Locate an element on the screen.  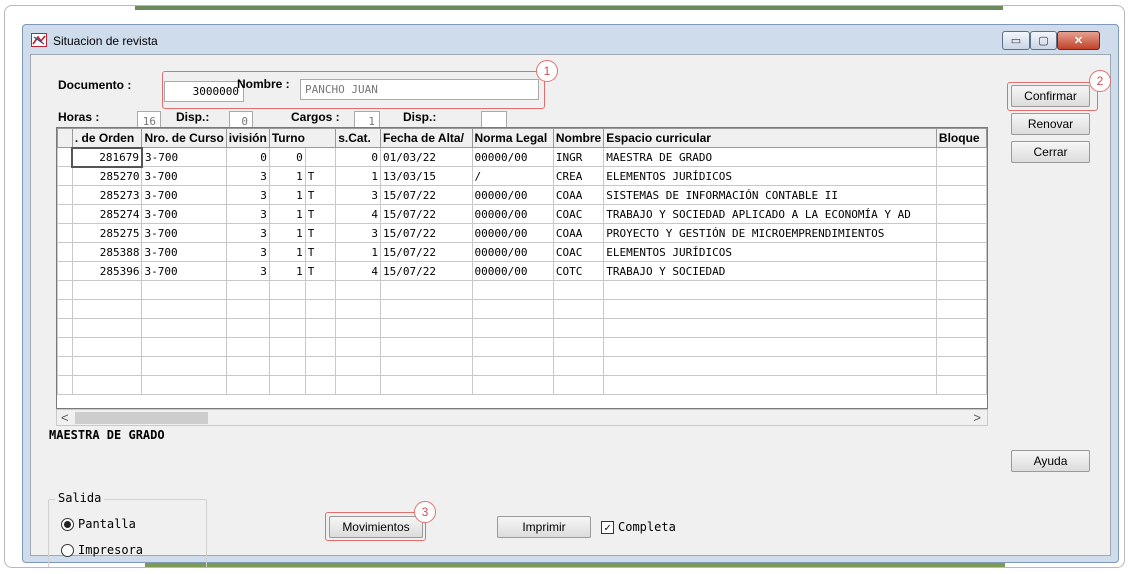
radio-pantalla: Pantalla is located at coordinates (98, 524).